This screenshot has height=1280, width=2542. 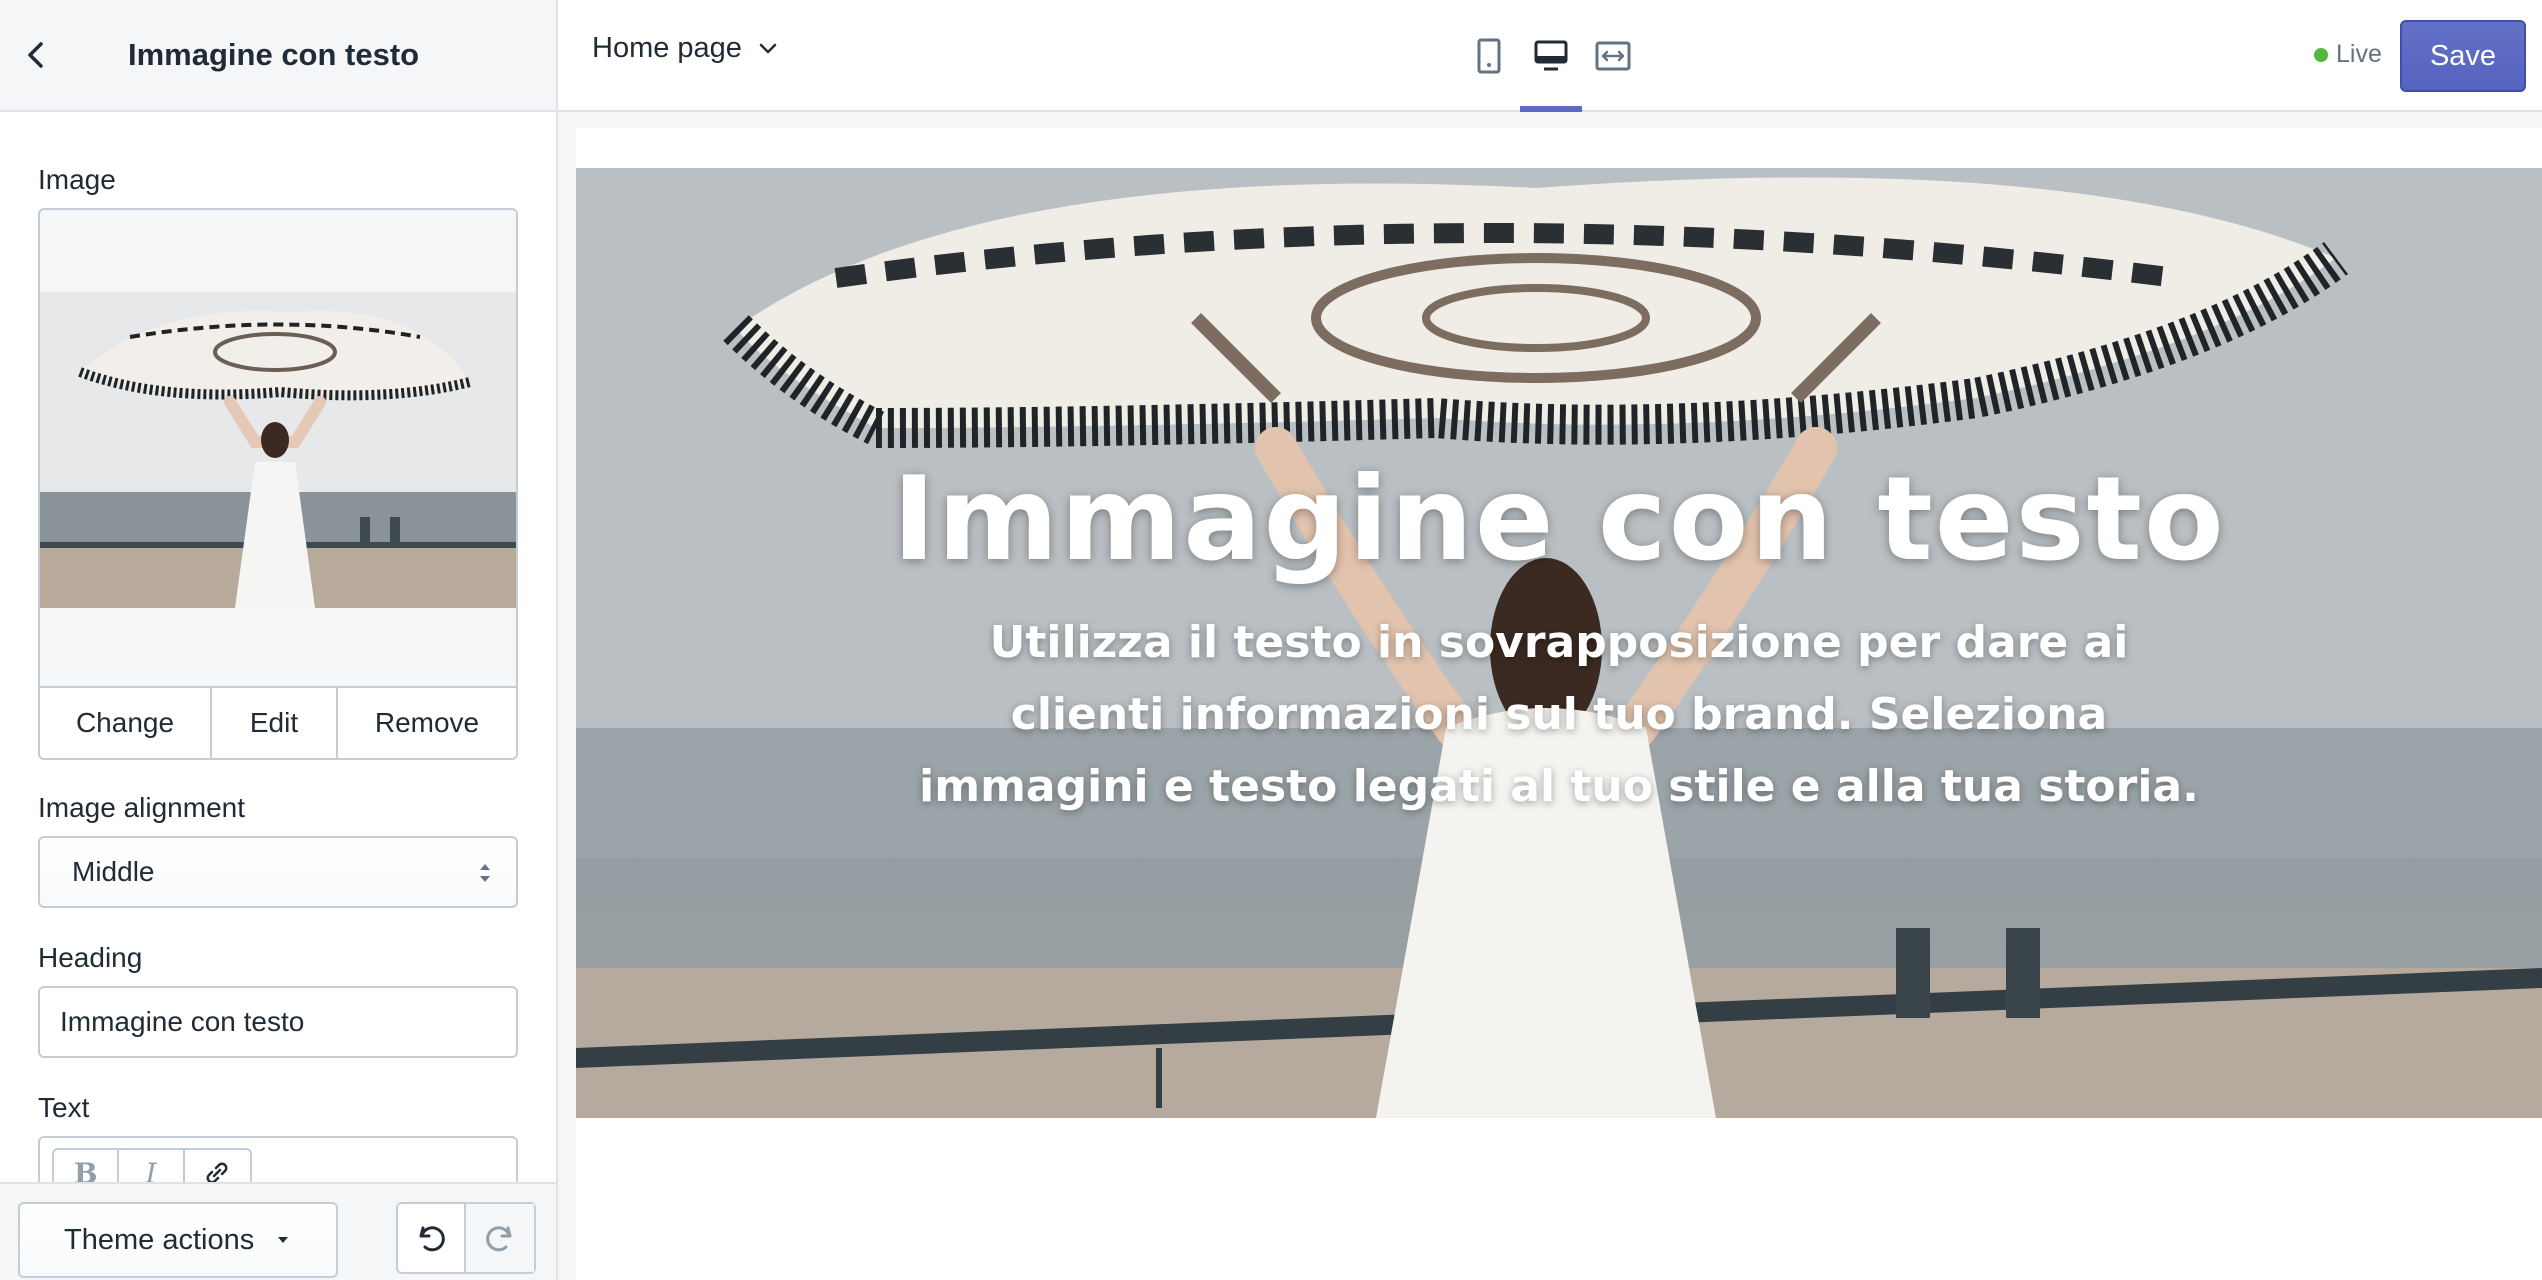 I want to click on redo-button, so click(x=500, y=1238).